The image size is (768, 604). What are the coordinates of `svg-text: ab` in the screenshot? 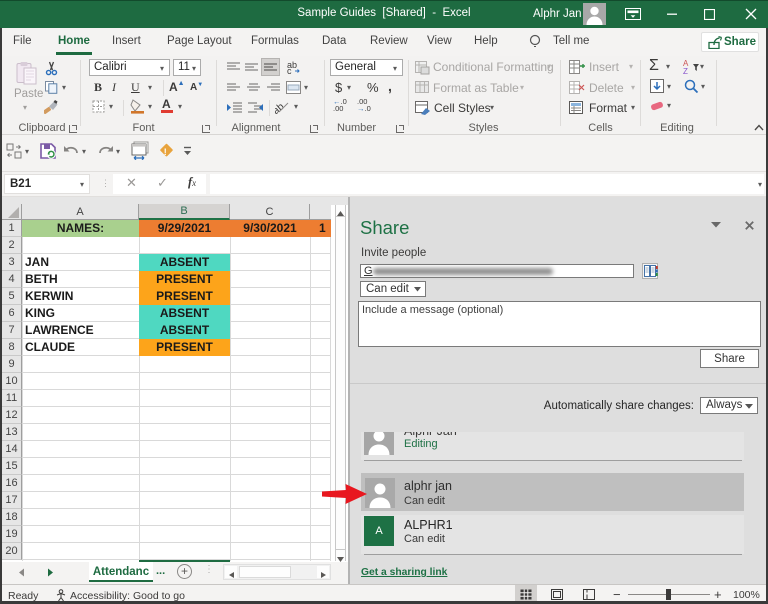 It's located at (281, 107).